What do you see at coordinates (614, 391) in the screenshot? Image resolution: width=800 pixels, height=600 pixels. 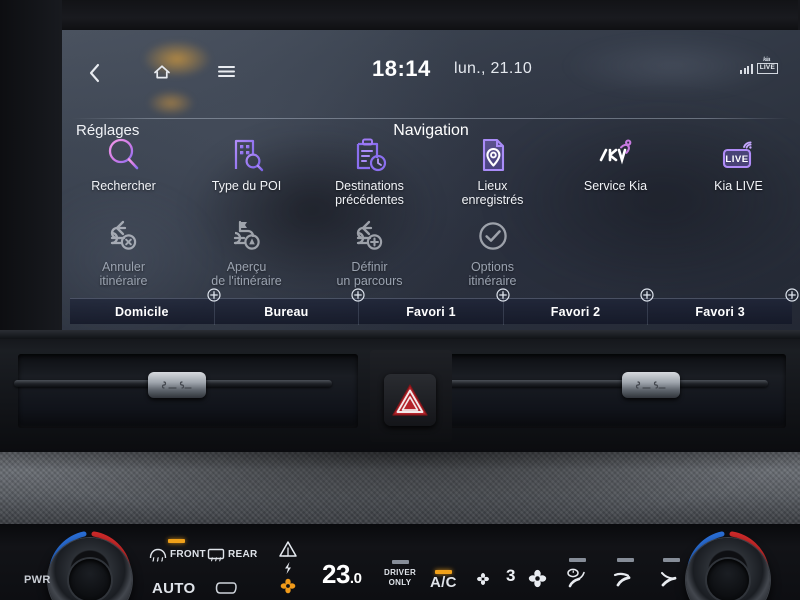 I see `air-vent-right` at bounding box center [614, 391].